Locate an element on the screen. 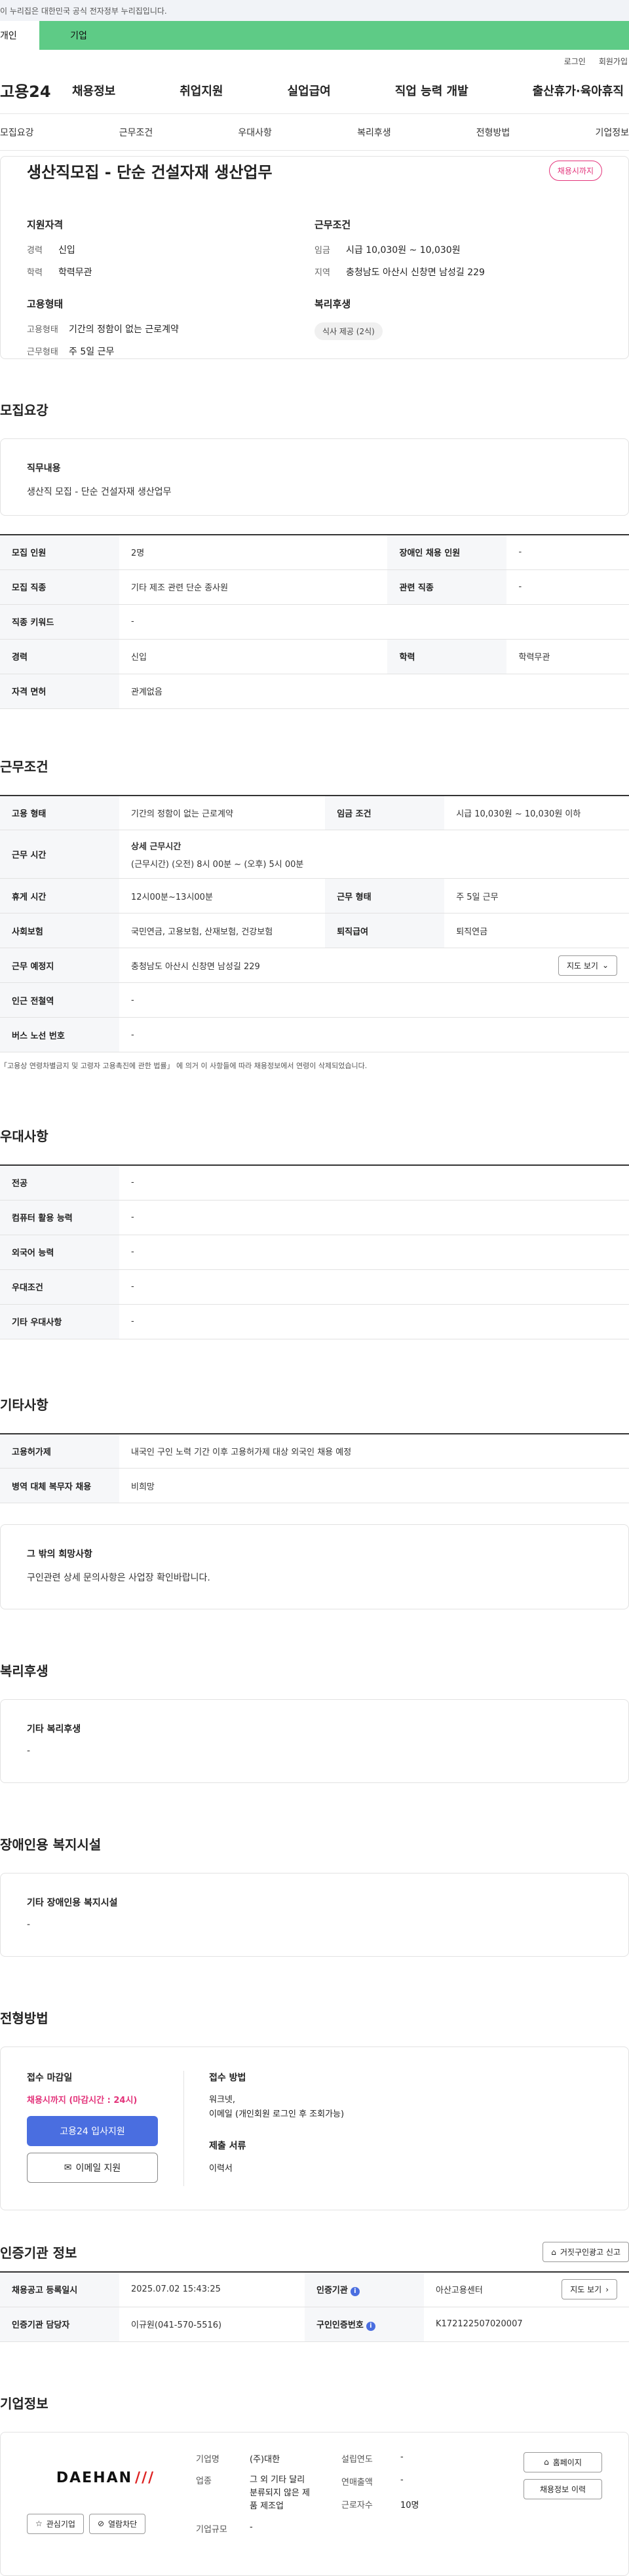 This screenshot has width=629, height=2576. th: 학력 is located at coordinates (447, 656).